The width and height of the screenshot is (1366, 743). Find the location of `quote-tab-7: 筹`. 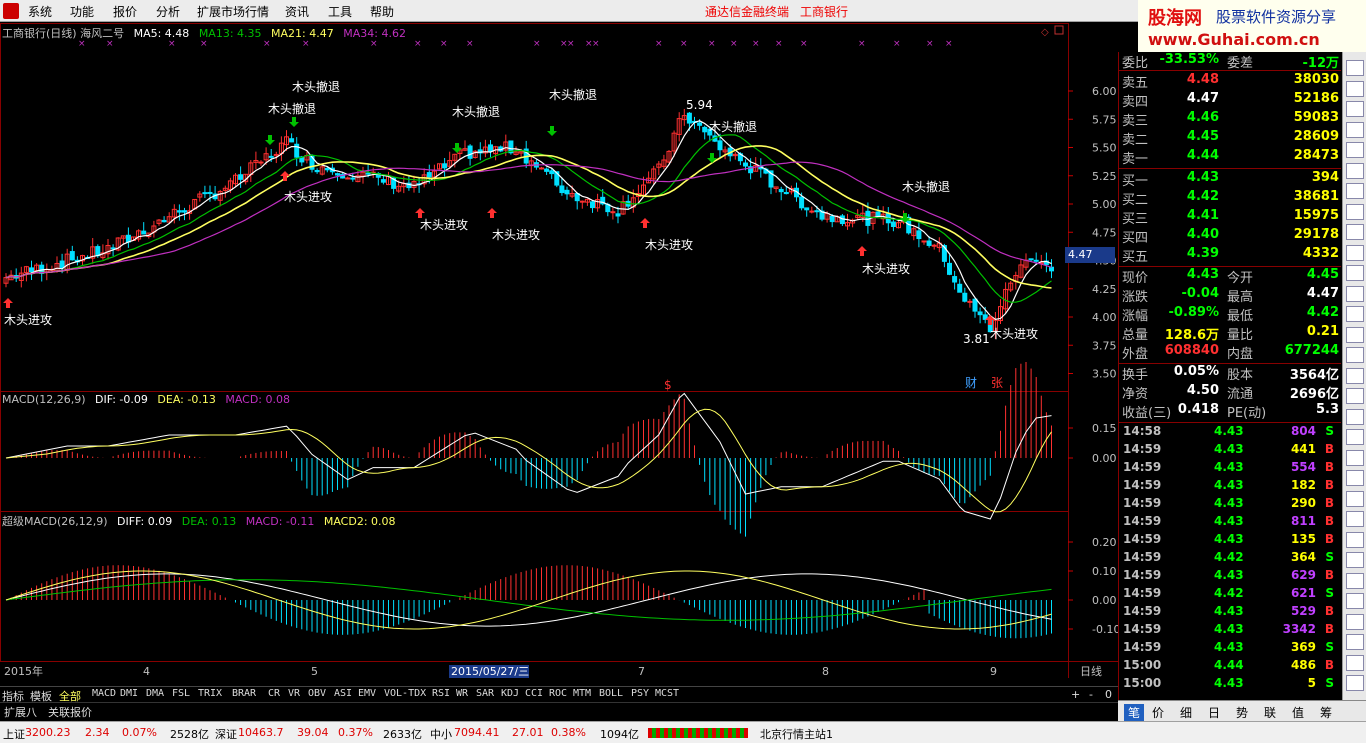

quote-tab-7: 筹 is located at coordinates (1326, 712).